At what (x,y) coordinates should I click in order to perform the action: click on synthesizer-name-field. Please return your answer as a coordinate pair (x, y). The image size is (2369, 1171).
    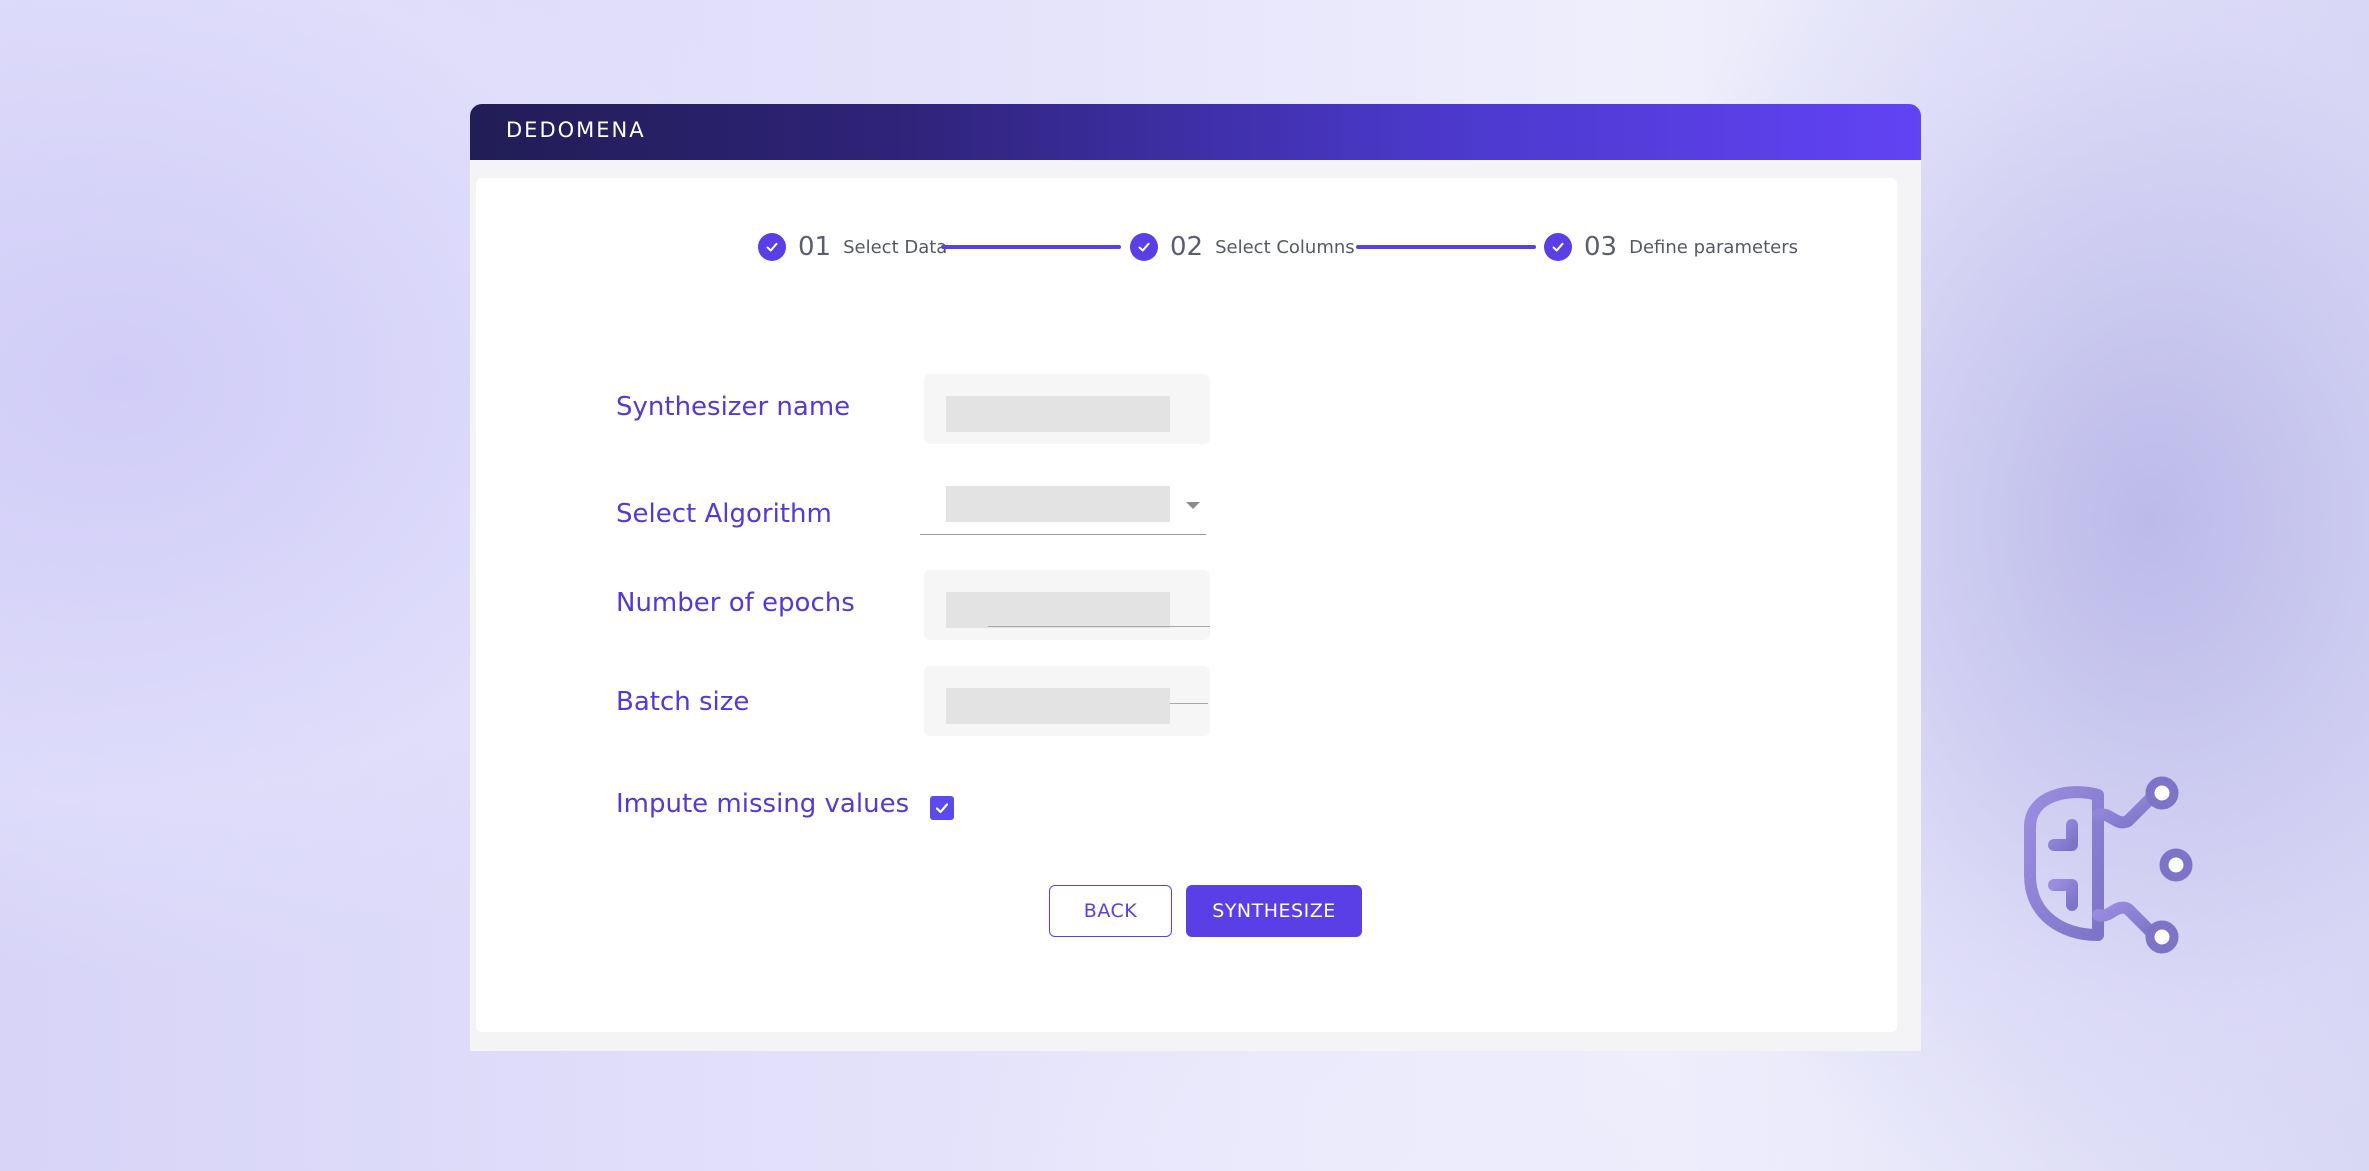
    Looking at the image, I should click on (1067, 409).